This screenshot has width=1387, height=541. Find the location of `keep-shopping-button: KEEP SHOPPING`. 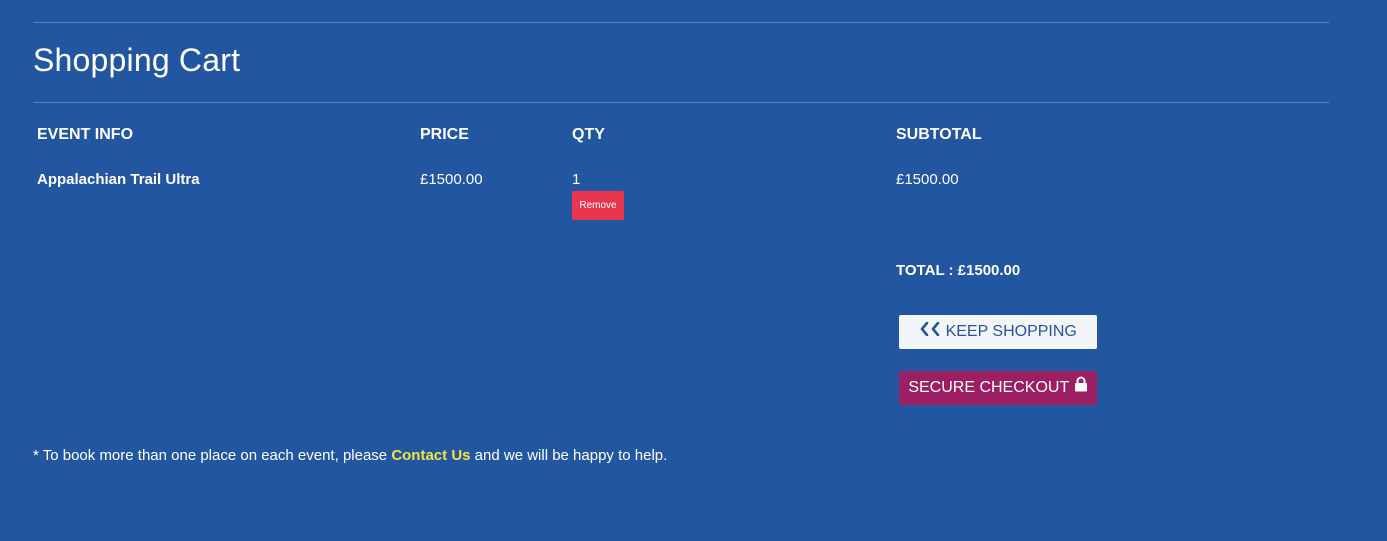

keep-shopping-button: KEEP SHOPPING is located at coordinates (998, 332).